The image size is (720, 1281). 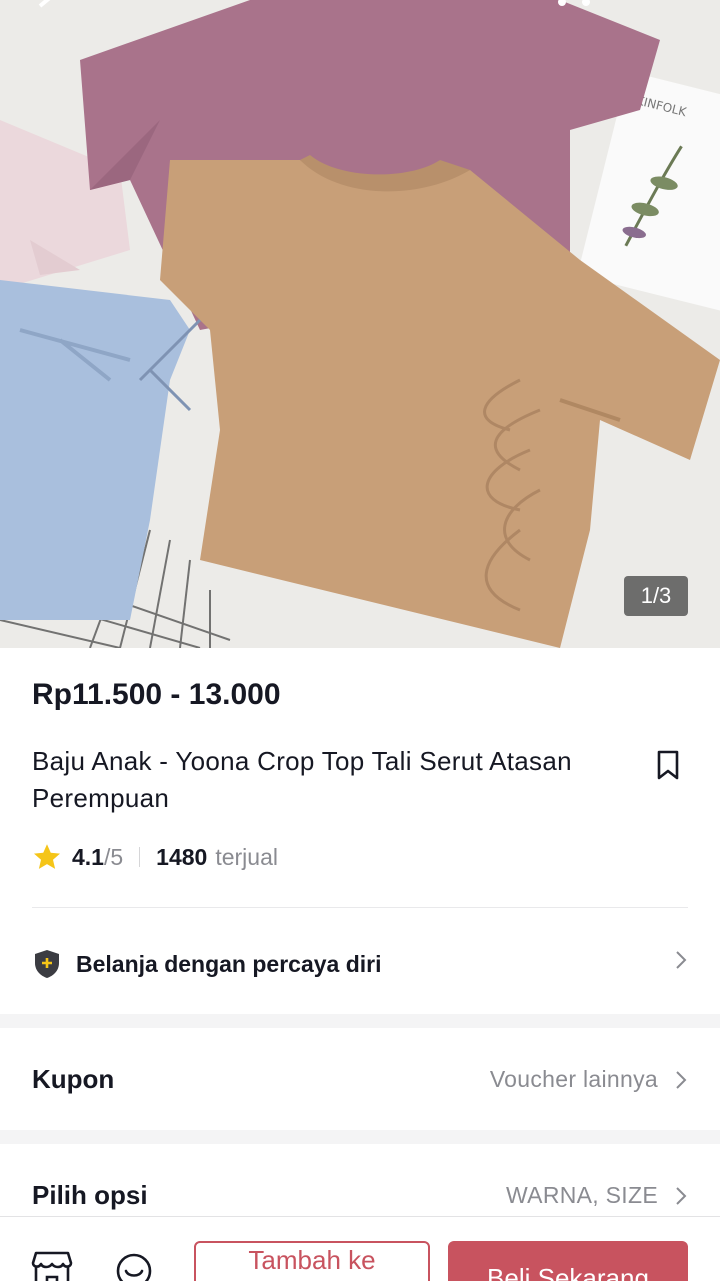 What do you see at coordinates (134, 1266) in the screenshot?
I see `chat-icon` at bounding box center [134, 1266].